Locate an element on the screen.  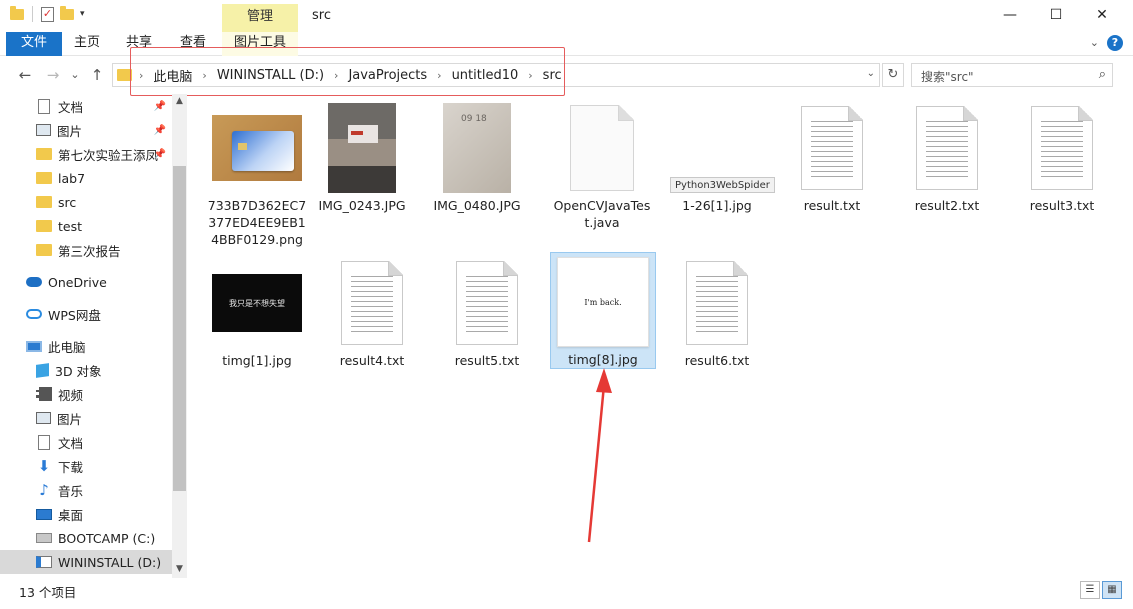
sidebar-item: 视频 is located at coordinates (86, 394).